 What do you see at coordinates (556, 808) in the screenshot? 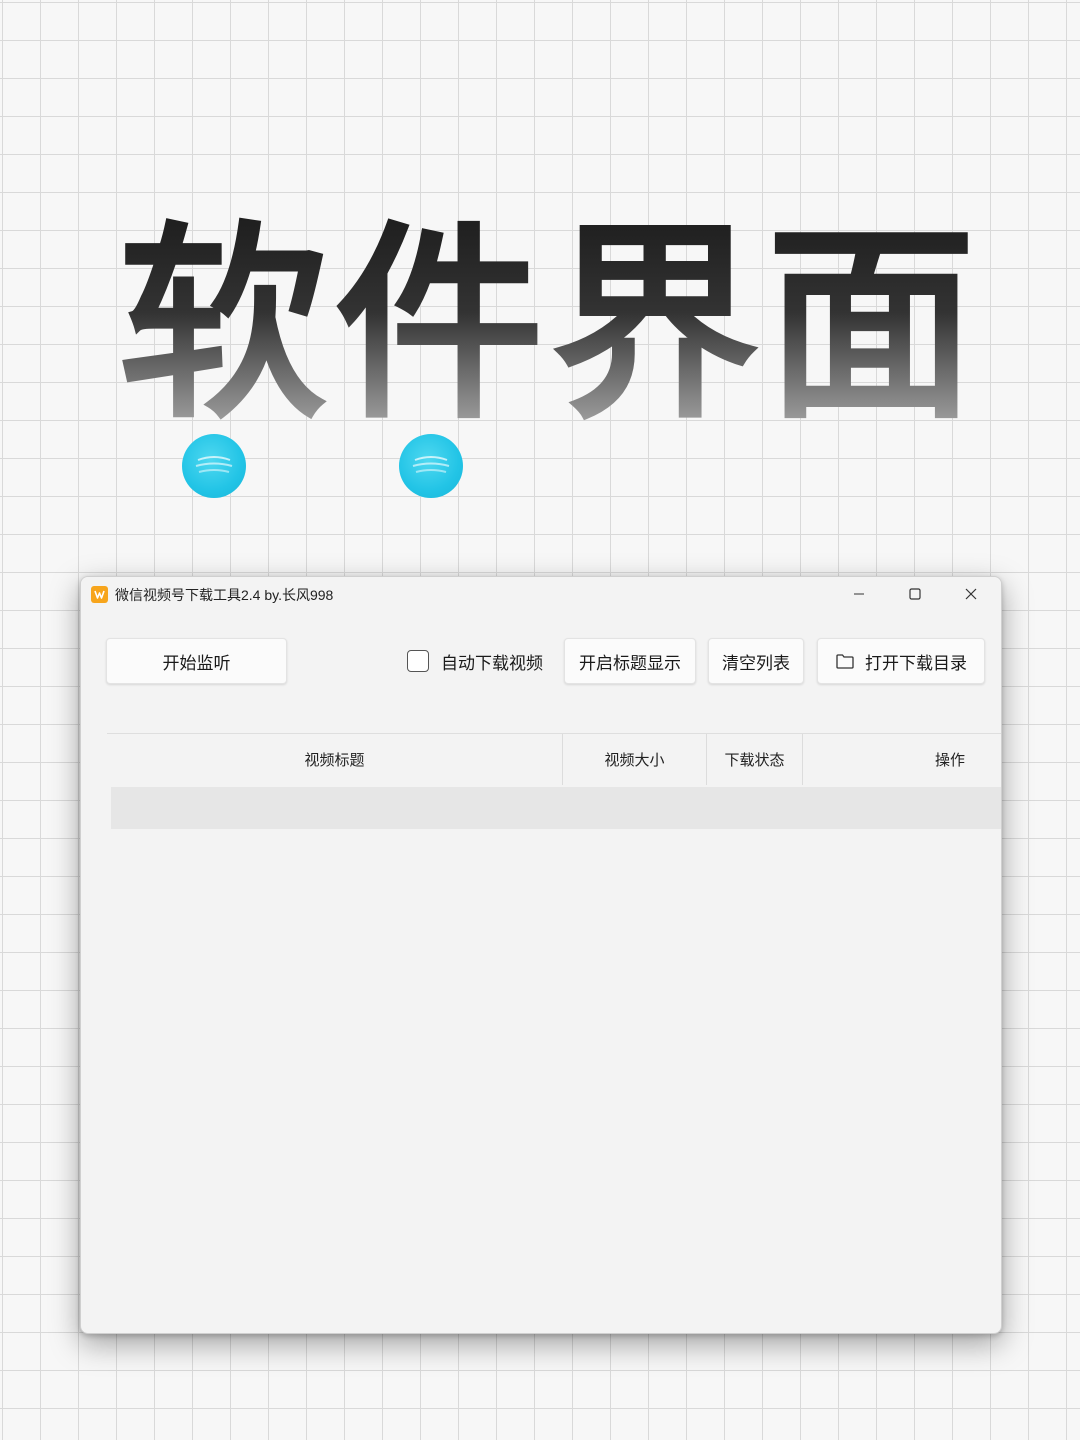
I see `table-row-empty-selected` at bounding box center [556, 808].